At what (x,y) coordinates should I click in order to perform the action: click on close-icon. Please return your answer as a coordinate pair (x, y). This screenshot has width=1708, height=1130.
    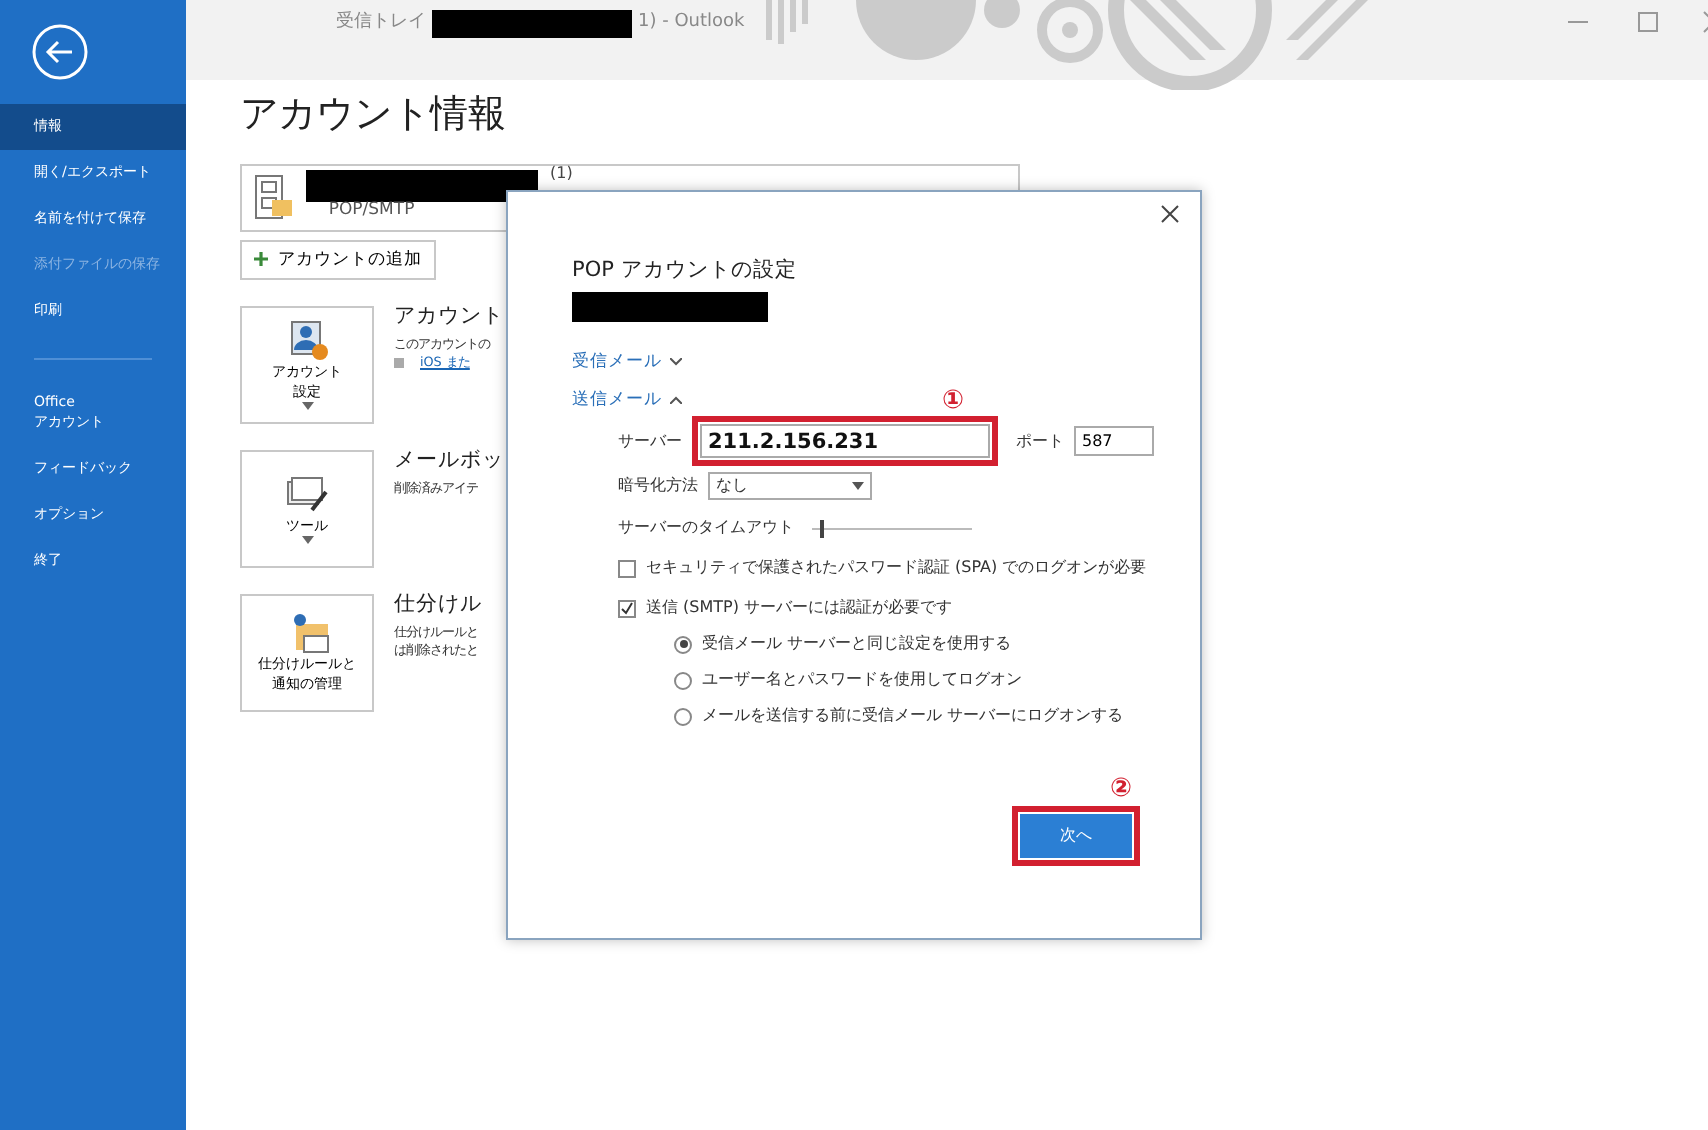
    Looking at the image, I should click on (1170, 214).